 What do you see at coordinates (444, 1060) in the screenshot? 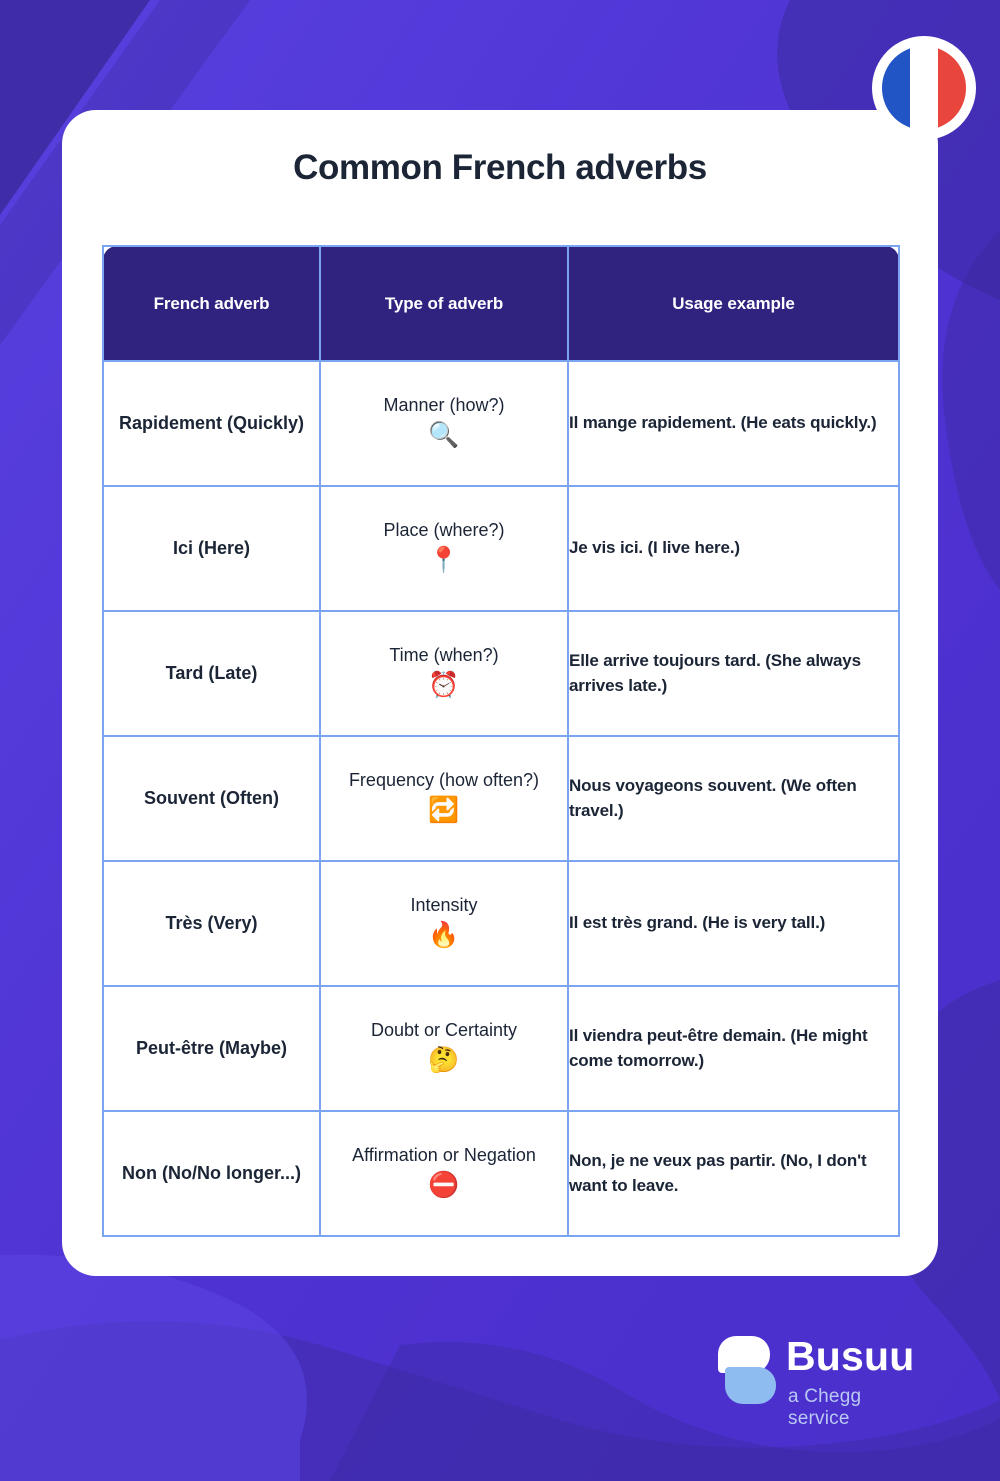
I see `thinking-face-icon: 🤔` at bounding box center [444, 1060].